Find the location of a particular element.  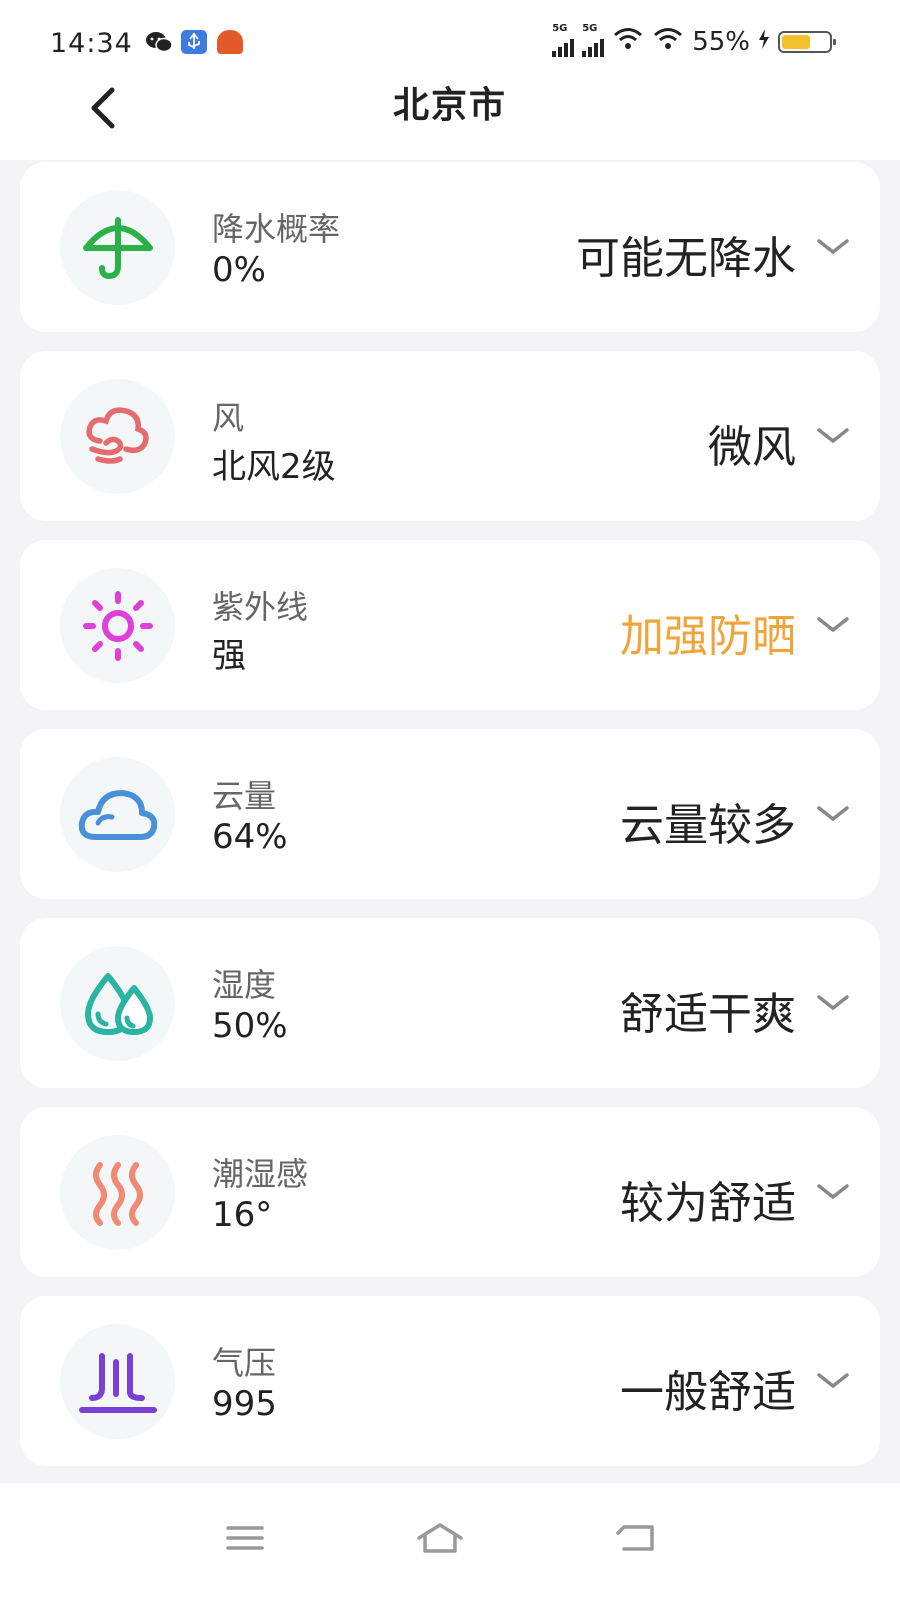

home-button is located at coordinates (440, 1538).